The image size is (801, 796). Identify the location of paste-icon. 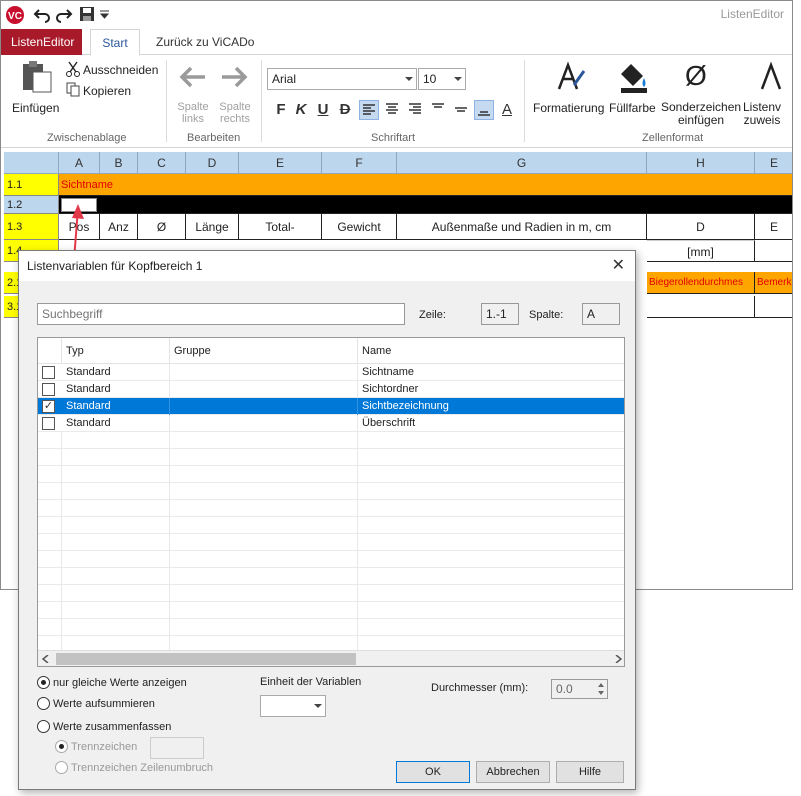
(36, 77).